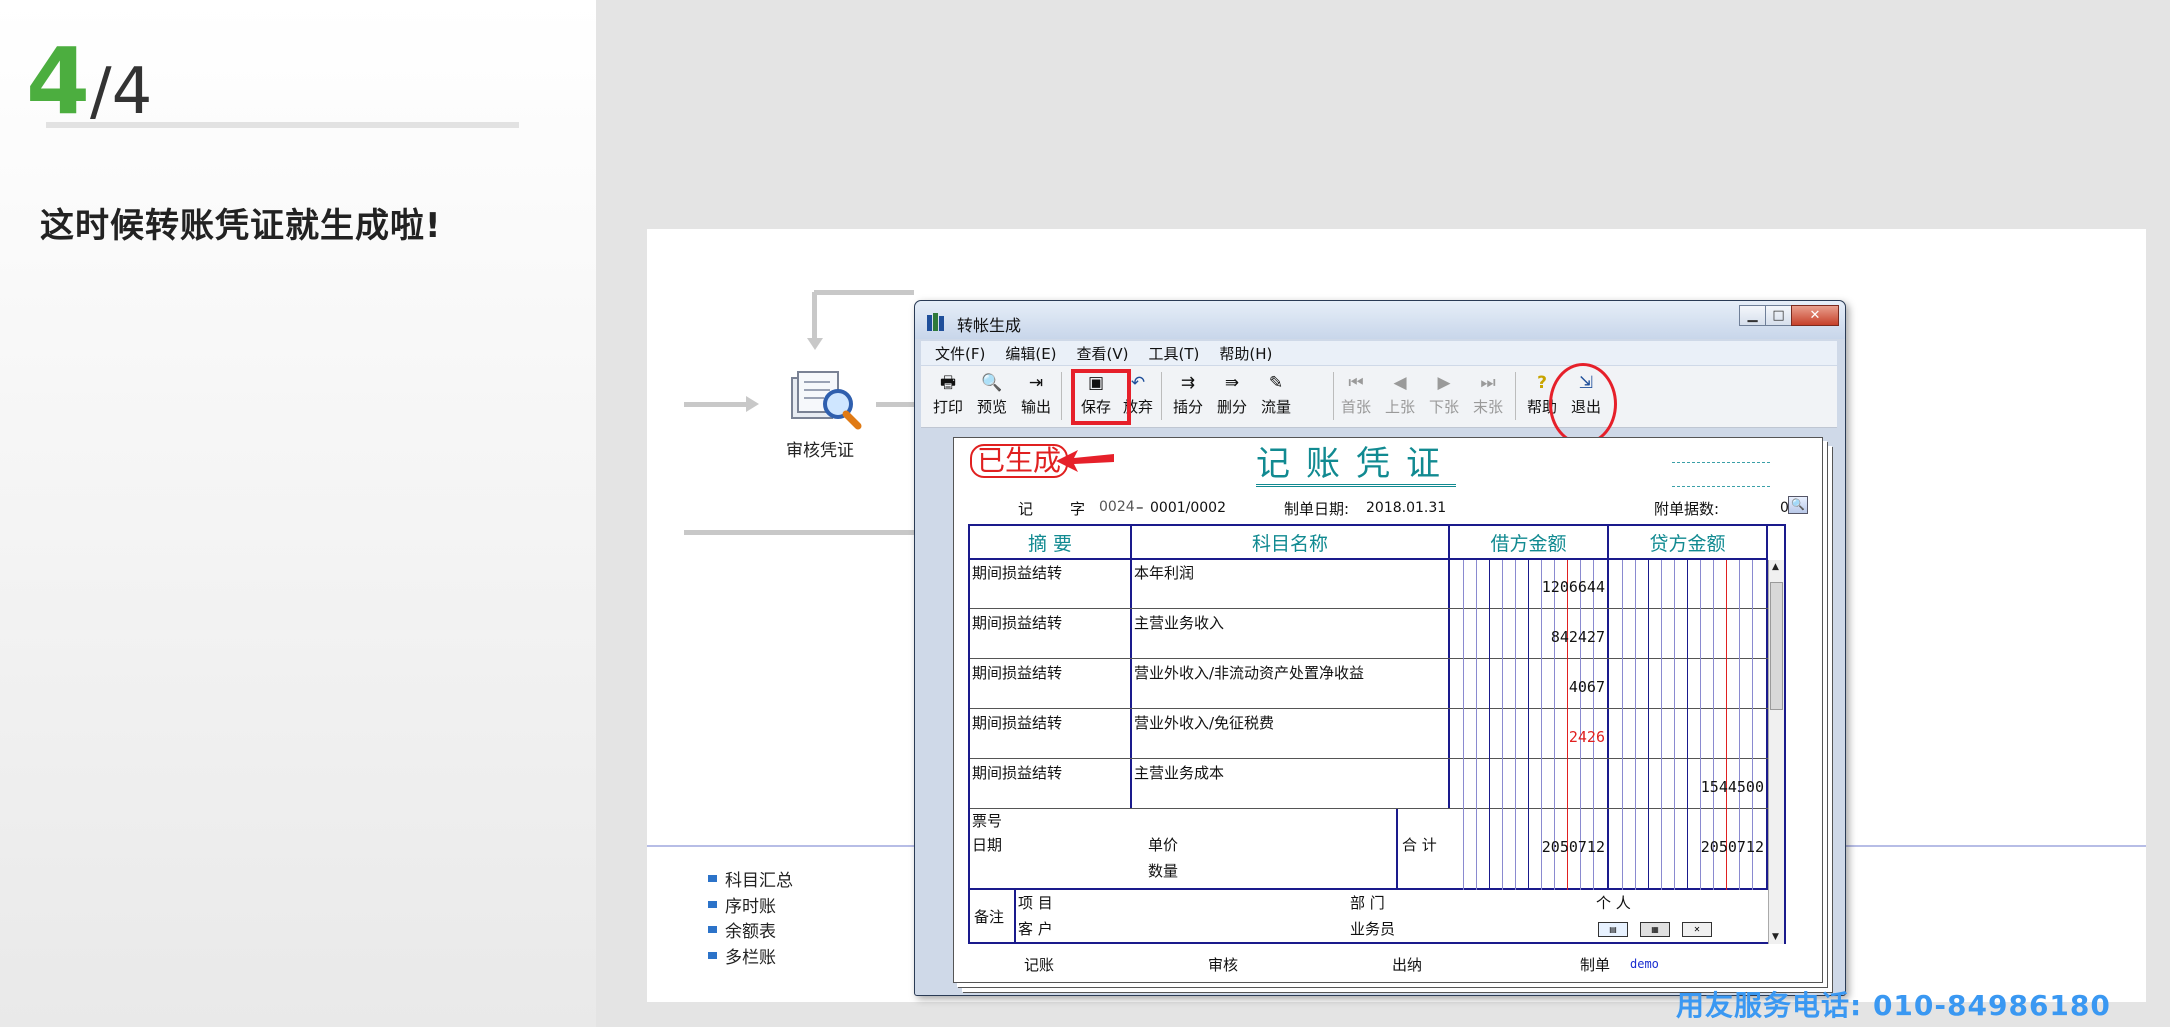  I want to click on menu-edit: 编辑(E), so click(1030, 353).